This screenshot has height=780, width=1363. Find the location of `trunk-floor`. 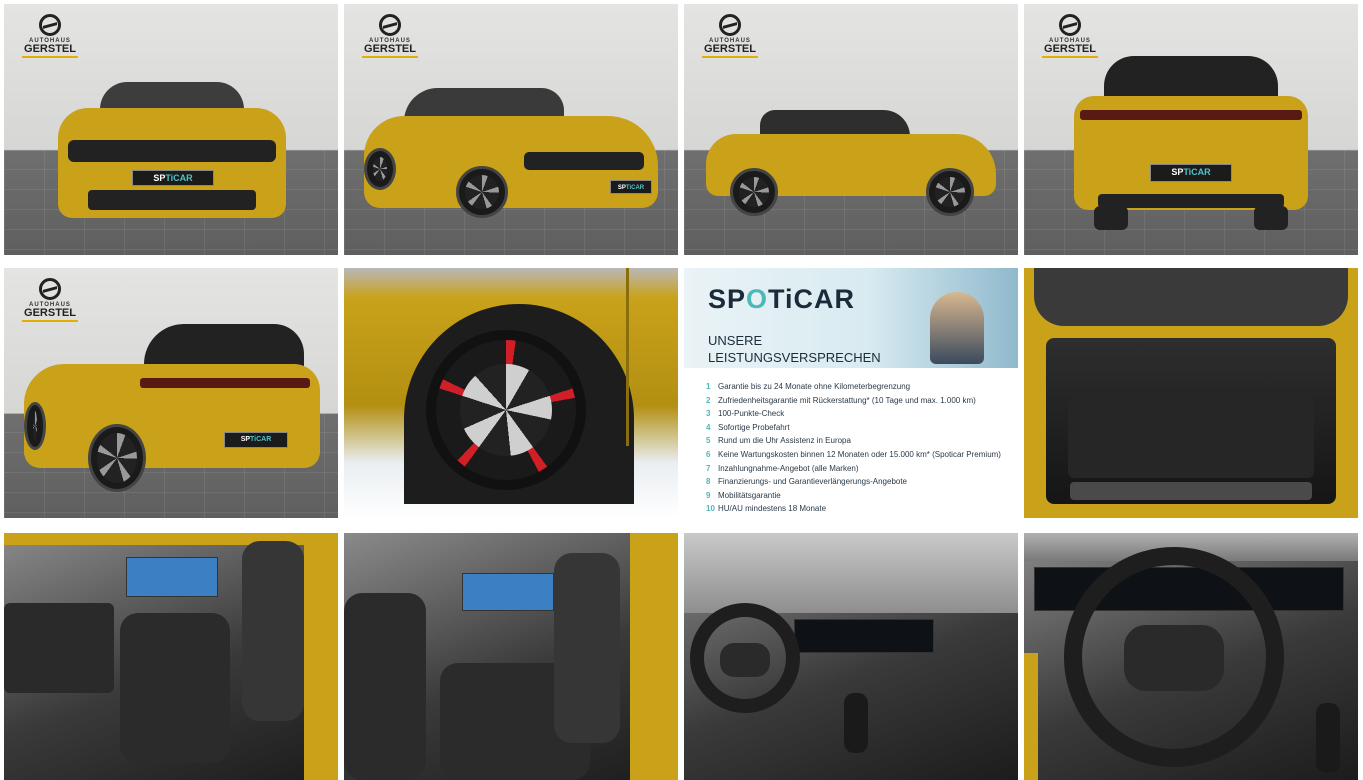

trunk-floor is located at coordinates (1191, 438).